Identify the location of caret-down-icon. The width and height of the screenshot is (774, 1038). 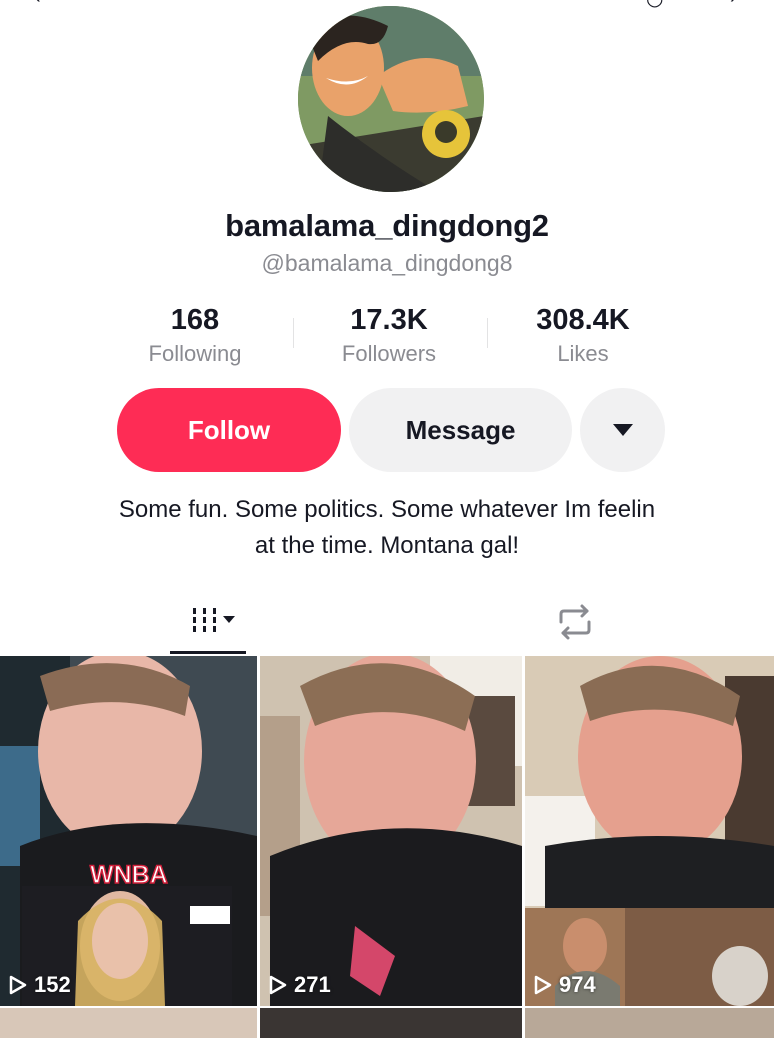
(622, 430).